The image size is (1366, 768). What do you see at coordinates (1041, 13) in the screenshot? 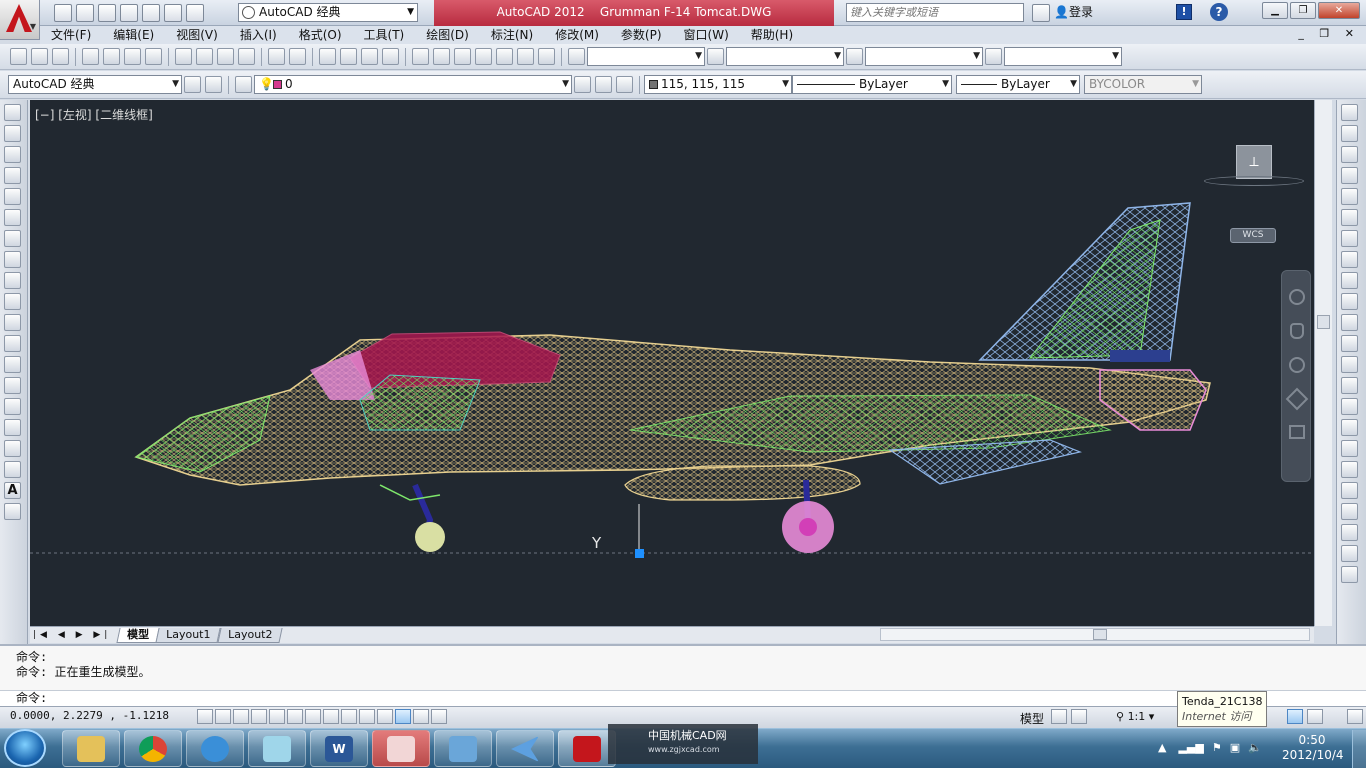
I see `binoculars-icon` at bounding box center [1041, 13].